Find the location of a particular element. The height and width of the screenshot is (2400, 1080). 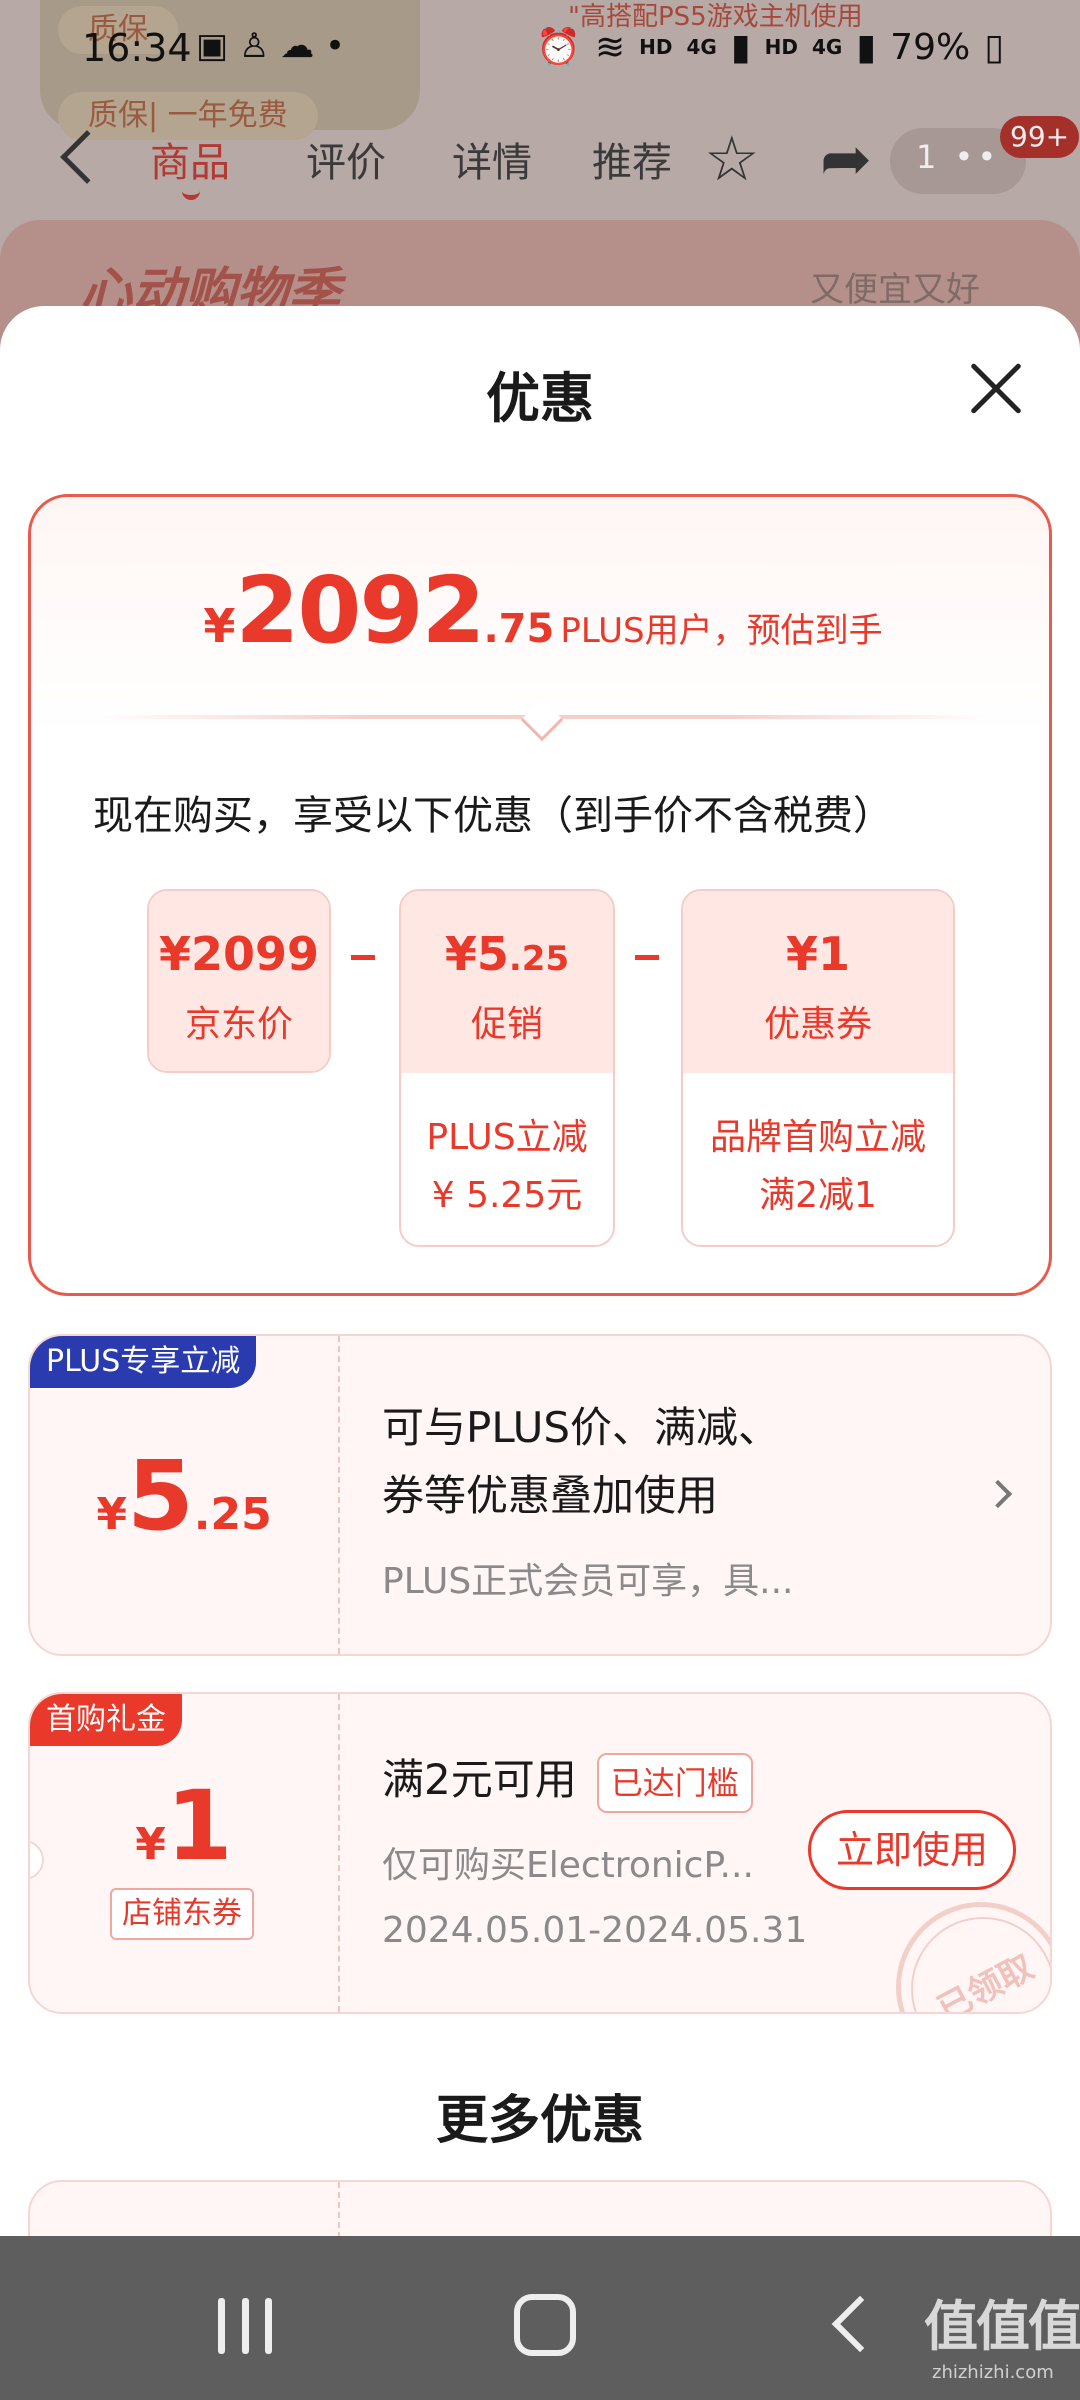

close-icon is located at coordinates (996, 388).